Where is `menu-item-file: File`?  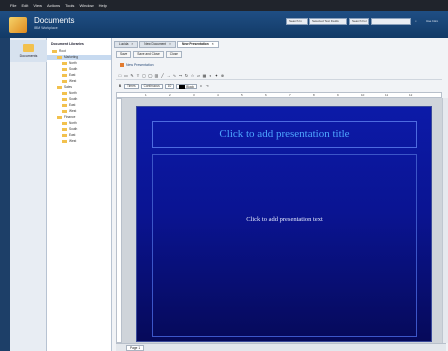
menu-item-file: File is located at coordinates (13, 5).